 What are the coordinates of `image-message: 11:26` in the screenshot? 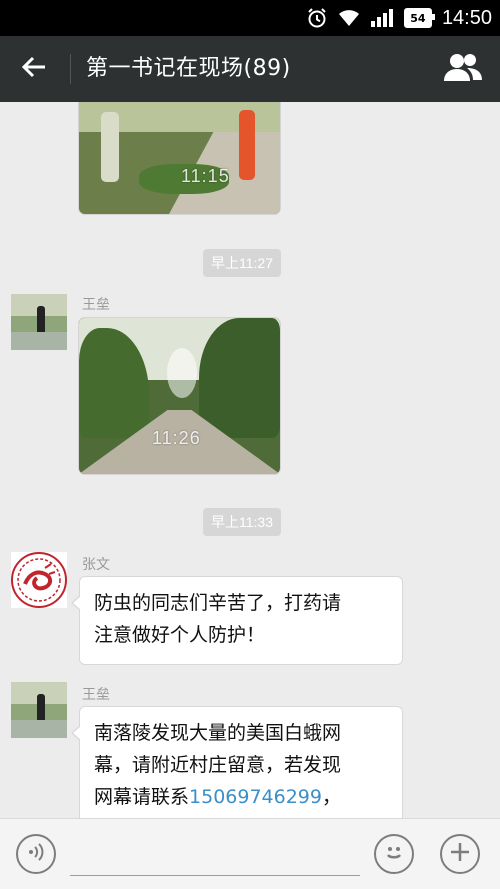 It's located at (179, 396).